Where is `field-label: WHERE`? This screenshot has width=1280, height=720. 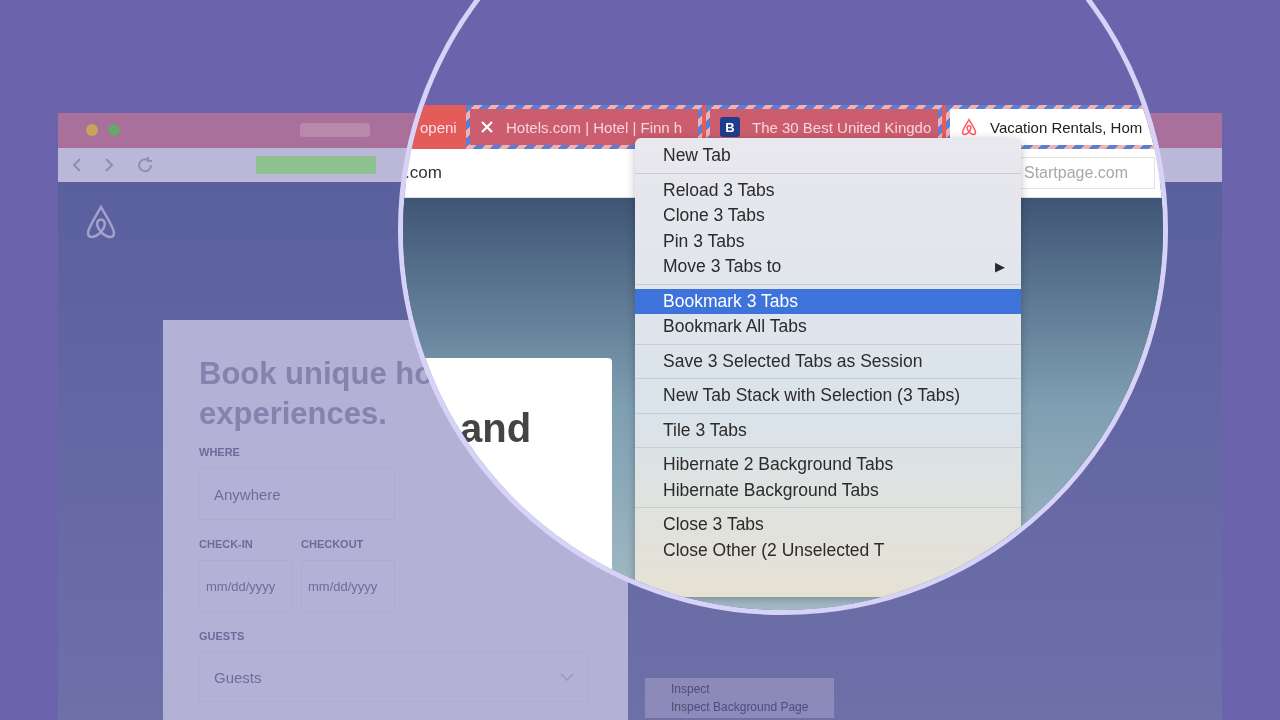 field-label: WHERE is located at coordinates (220, 452).